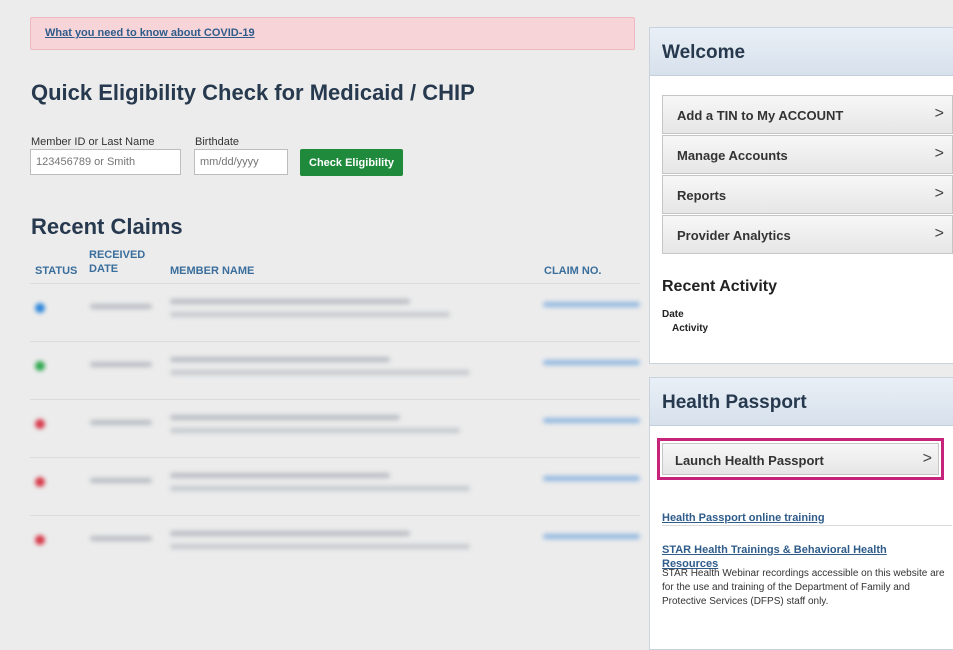  I want to click on activity-label: Activity, so click(690, 328).